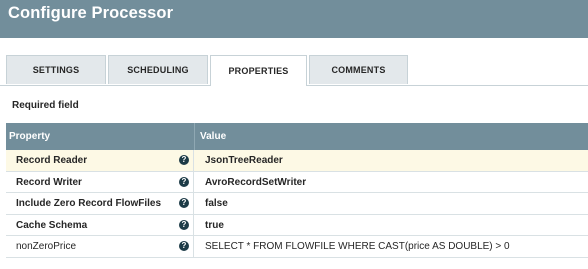  Describe the element at coordinates (194, 136) in the screenshot. I see `column-divider` at that location.